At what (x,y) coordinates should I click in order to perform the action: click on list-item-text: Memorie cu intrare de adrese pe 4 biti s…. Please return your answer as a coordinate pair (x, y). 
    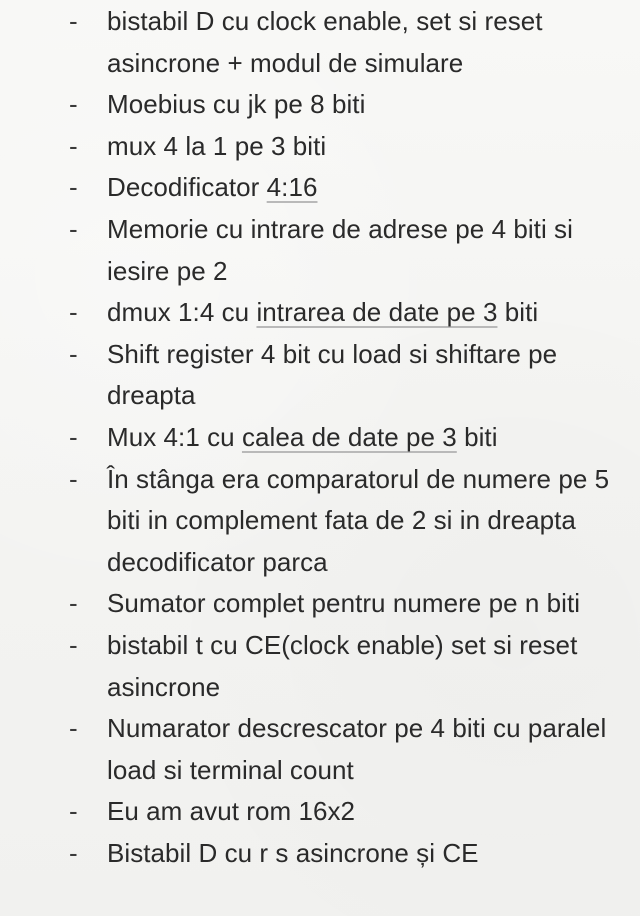
    Looking at the image, I should click on (340, 250).